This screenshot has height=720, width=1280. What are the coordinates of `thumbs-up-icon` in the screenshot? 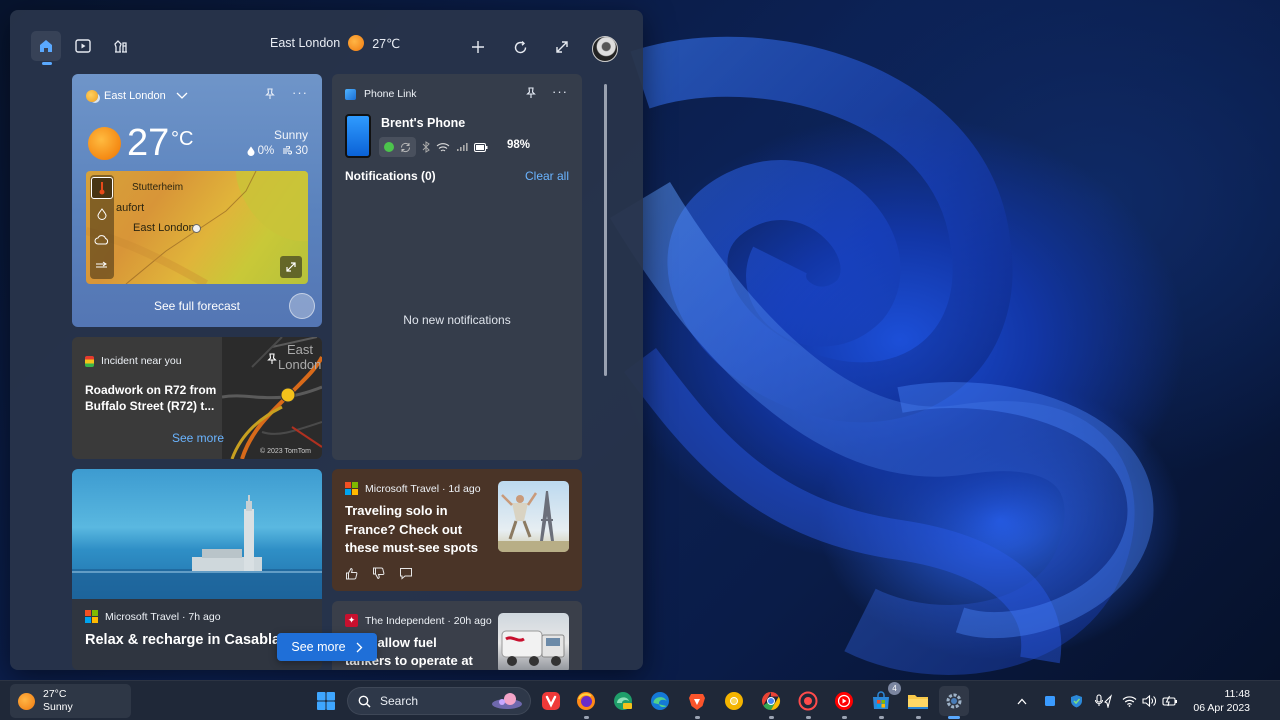 It's located at (351, 573).